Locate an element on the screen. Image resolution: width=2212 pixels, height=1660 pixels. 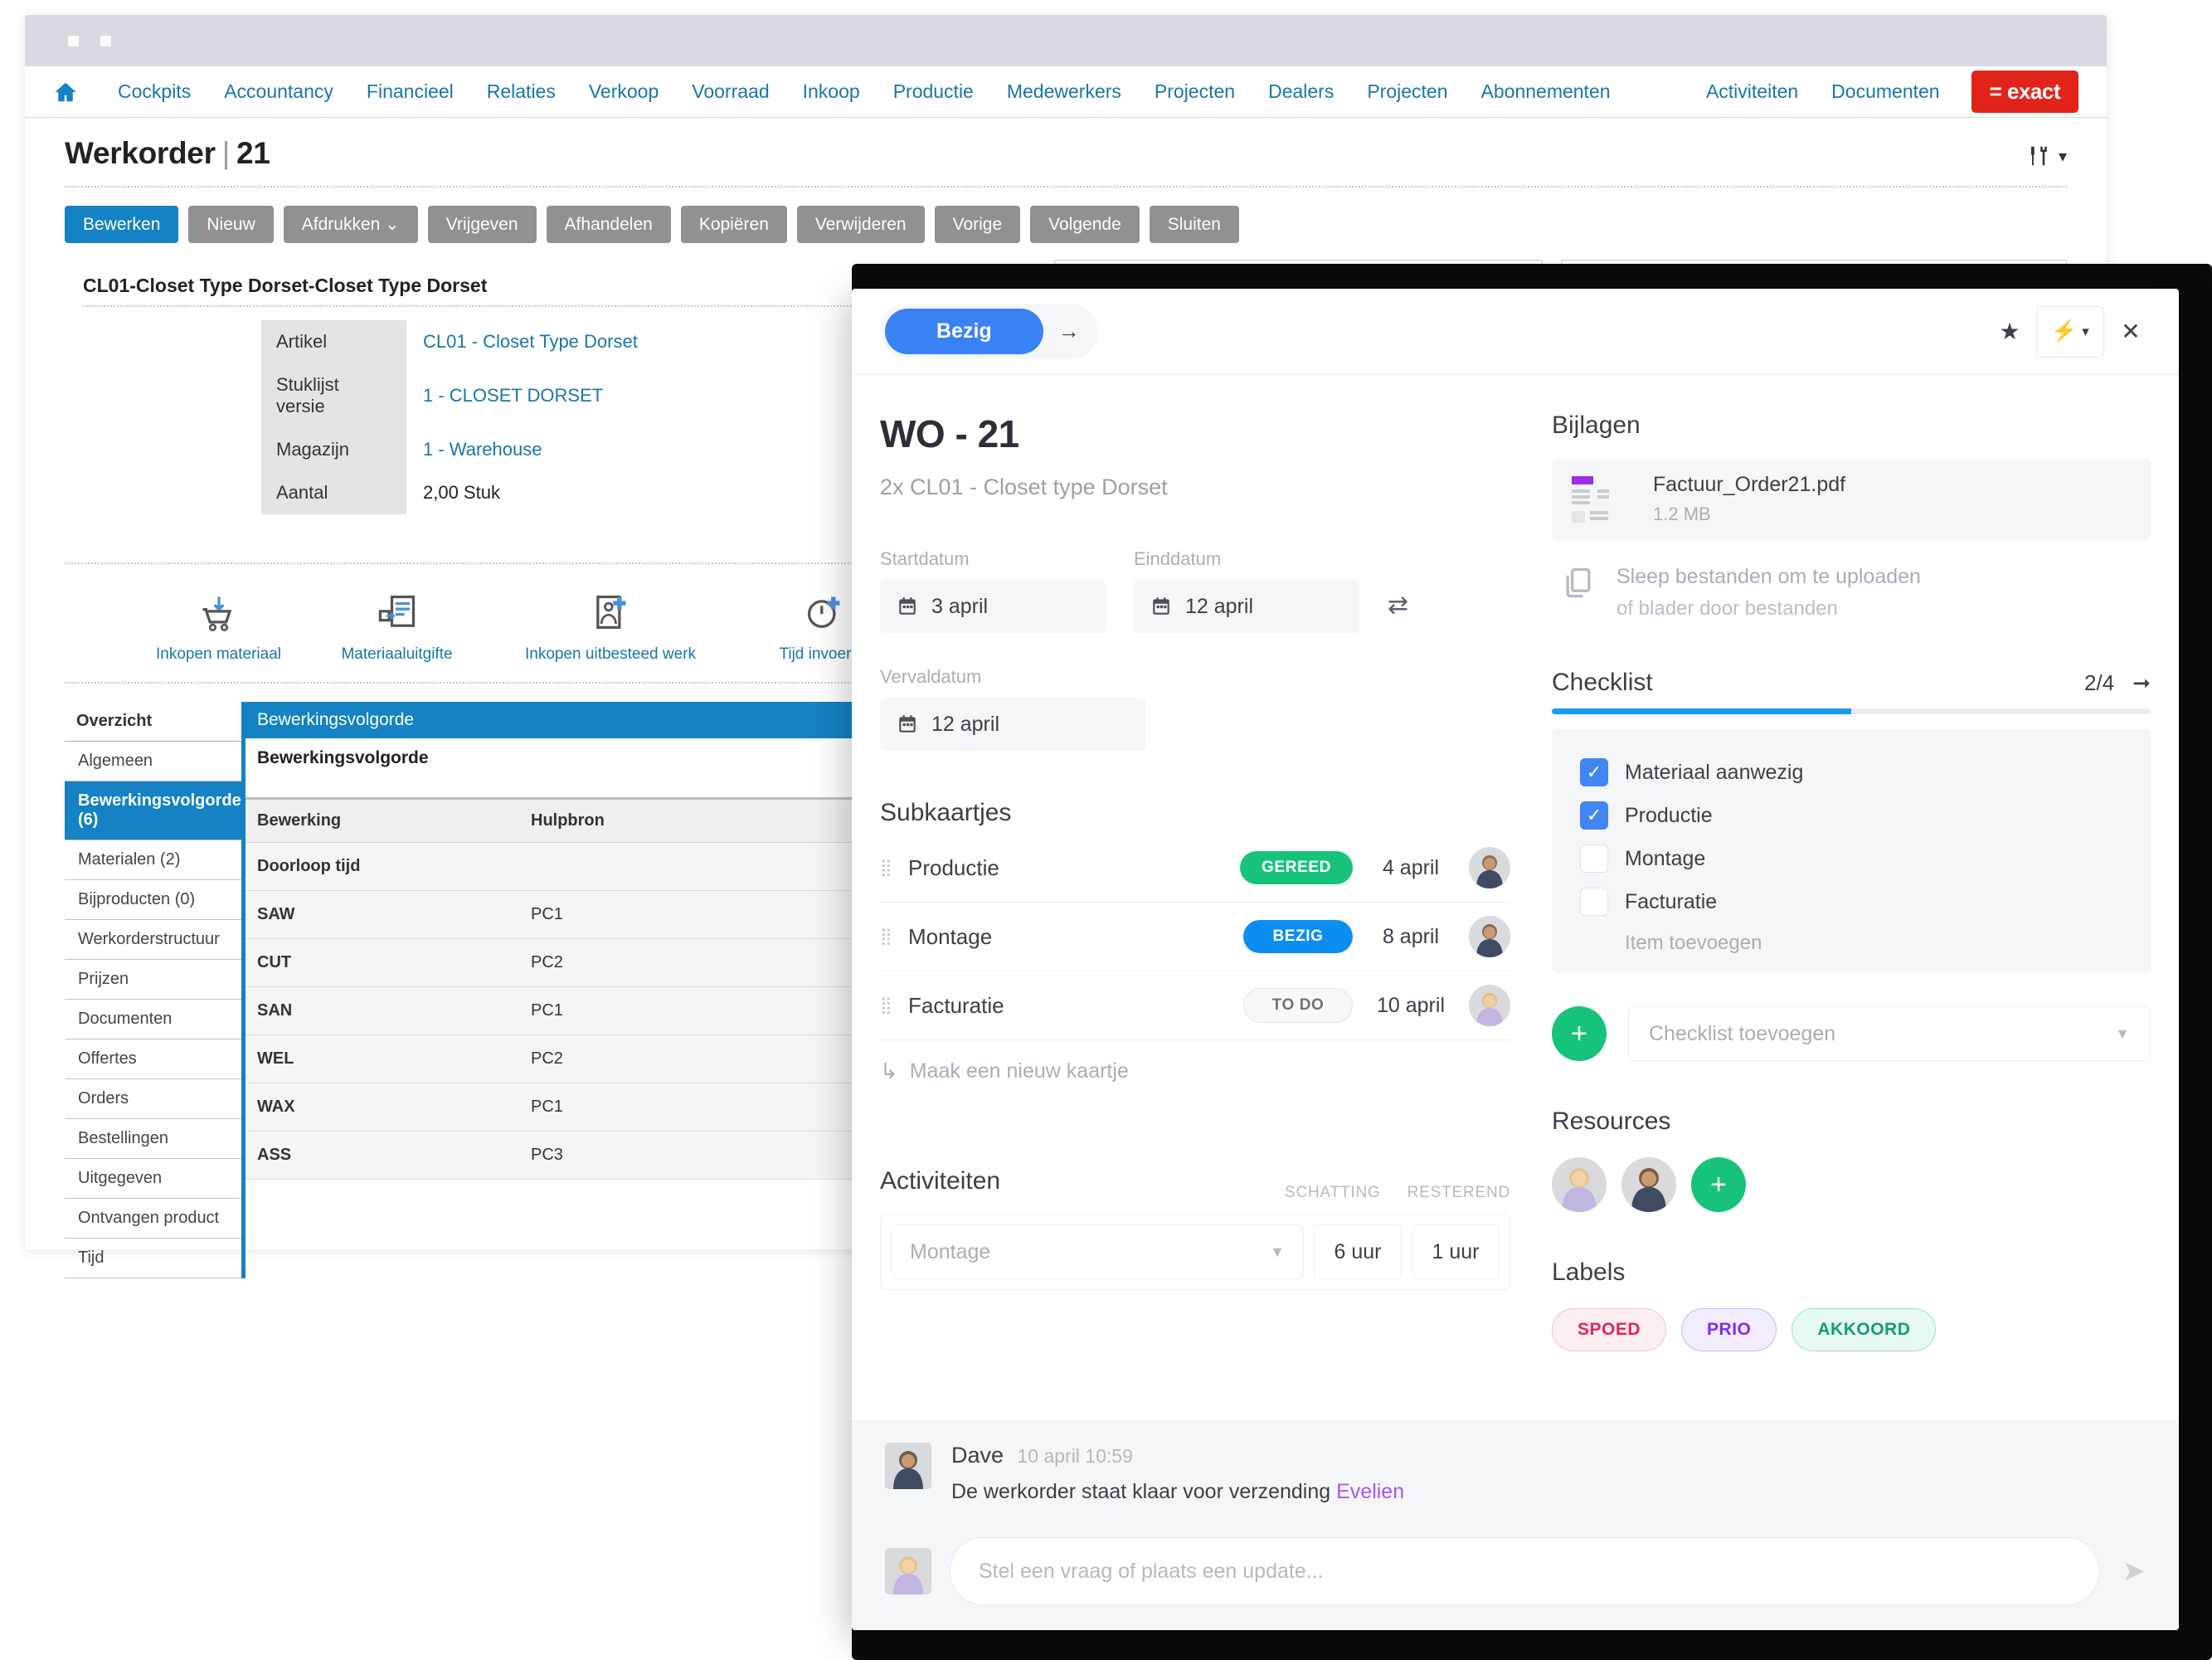
status-pill-bezig: Bezig is located at coordinates (964, 331).